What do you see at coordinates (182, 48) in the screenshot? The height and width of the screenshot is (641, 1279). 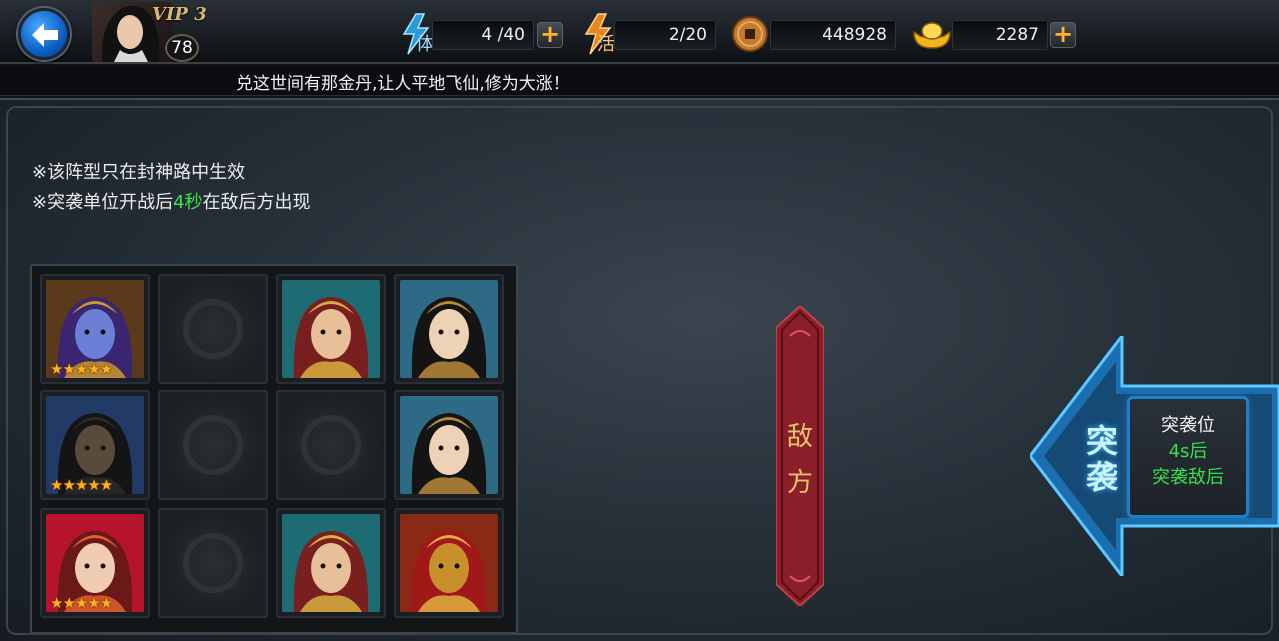 I see `player-level-badge: 78` at bounding box center [182, 48].